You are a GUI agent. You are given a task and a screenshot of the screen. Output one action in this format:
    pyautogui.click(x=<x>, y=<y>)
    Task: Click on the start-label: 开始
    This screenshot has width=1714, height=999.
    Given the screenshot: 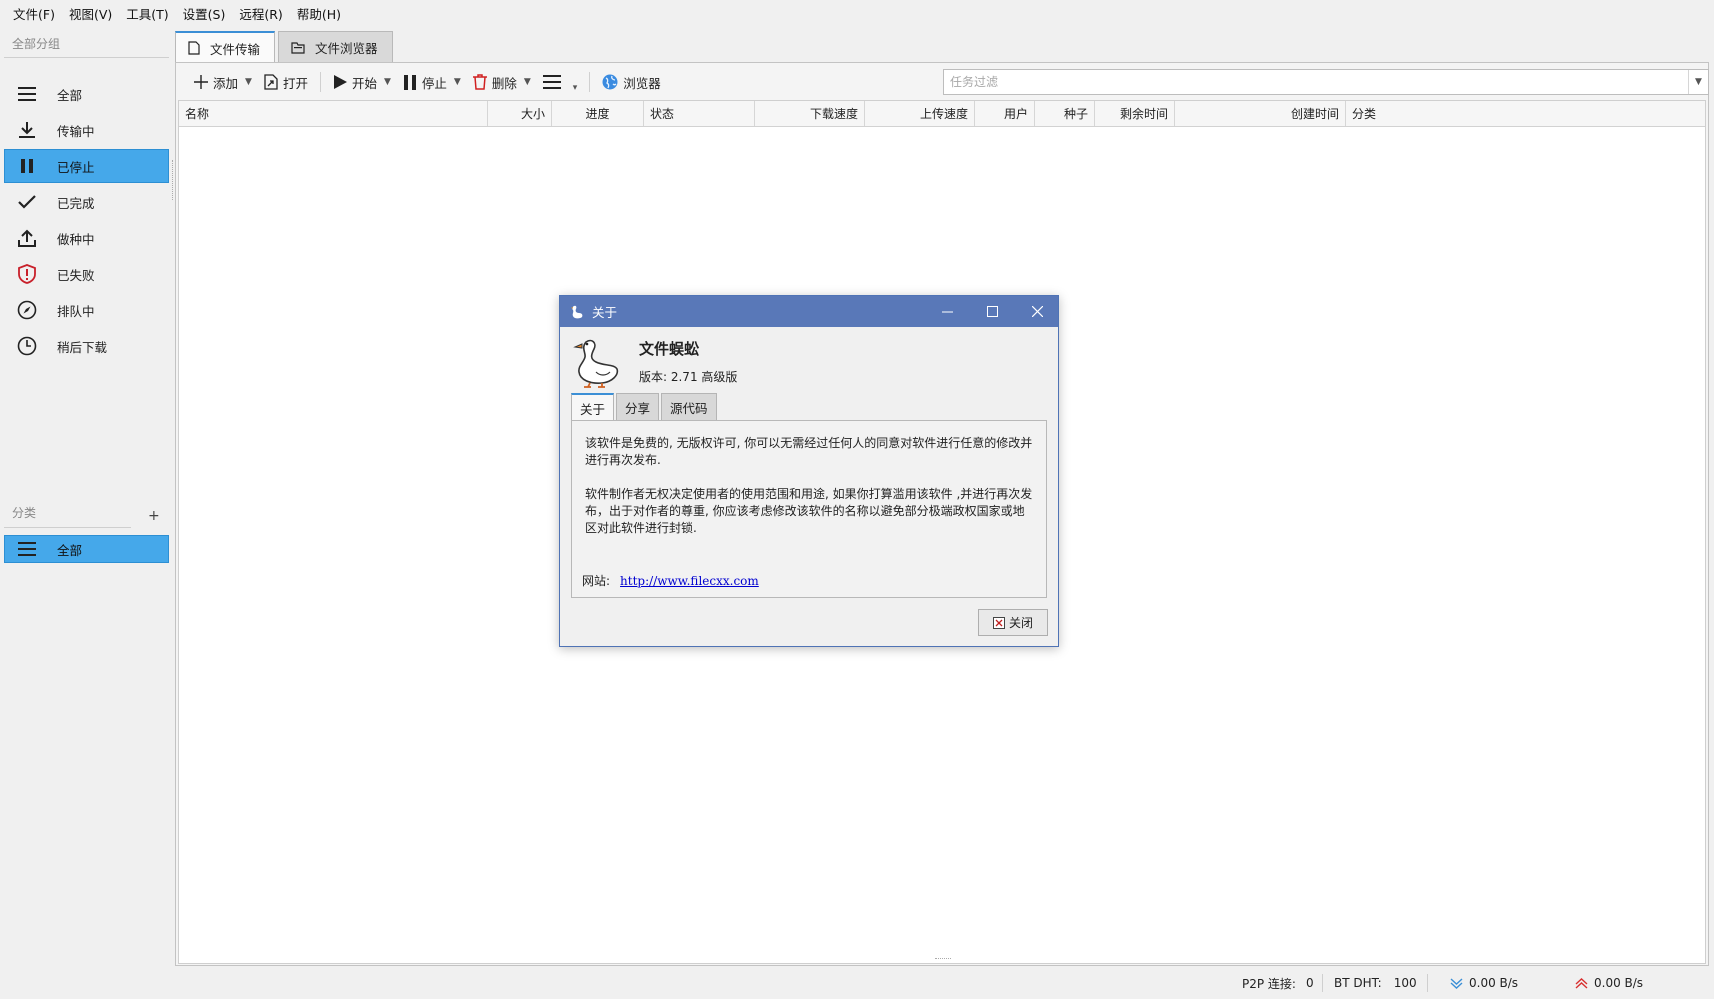 What is the action you would take?
    pyautogui.click(x=364, y=83)
    